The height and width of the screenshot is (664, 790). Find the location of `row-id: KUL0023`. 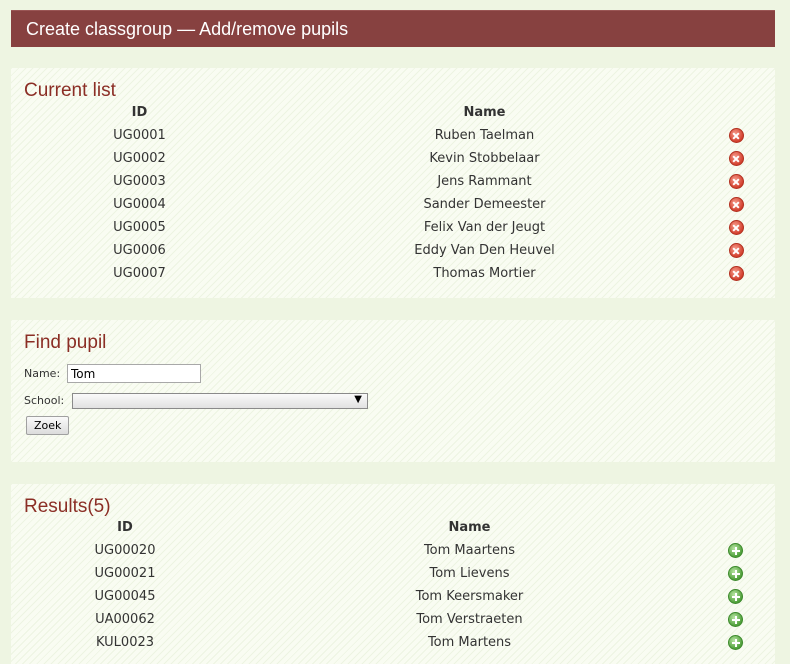

row-id: KUL0023 is located at coordinates (125, 642).